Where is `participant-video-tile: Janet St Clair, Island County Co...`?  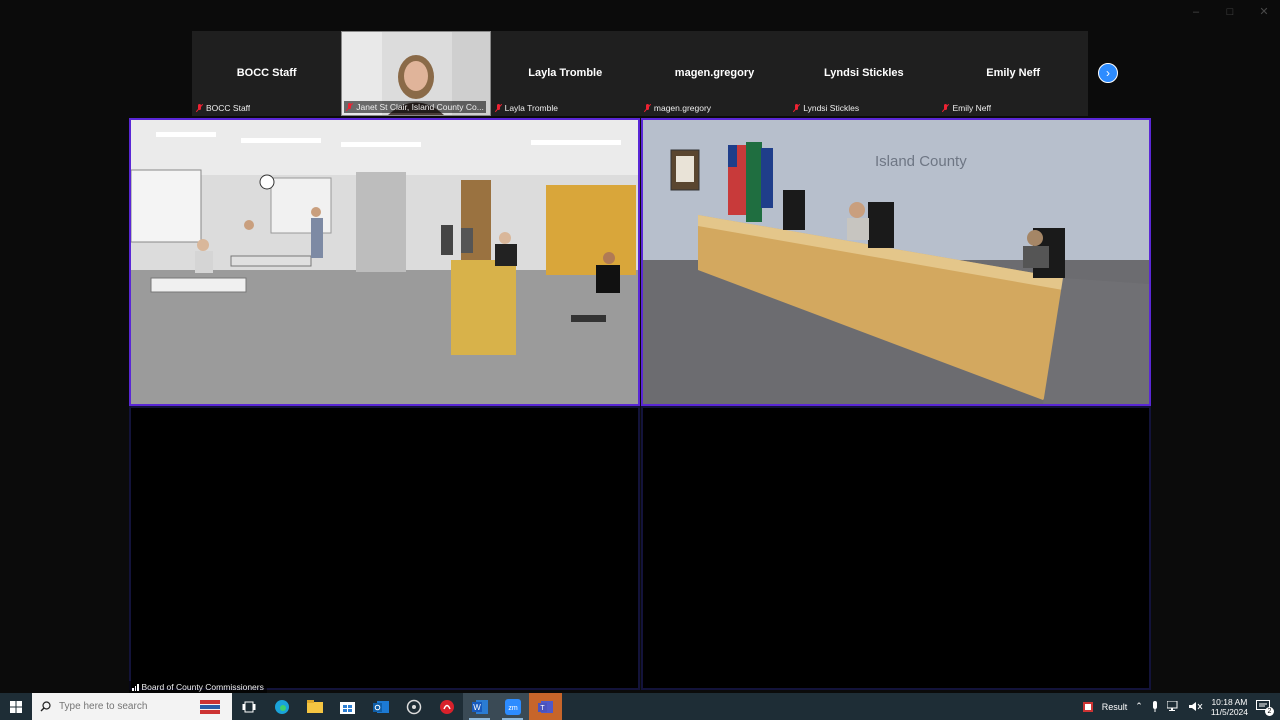 participant-video-tile: Janet St Clair, Island County Co... is located at coordinates (416, 73).